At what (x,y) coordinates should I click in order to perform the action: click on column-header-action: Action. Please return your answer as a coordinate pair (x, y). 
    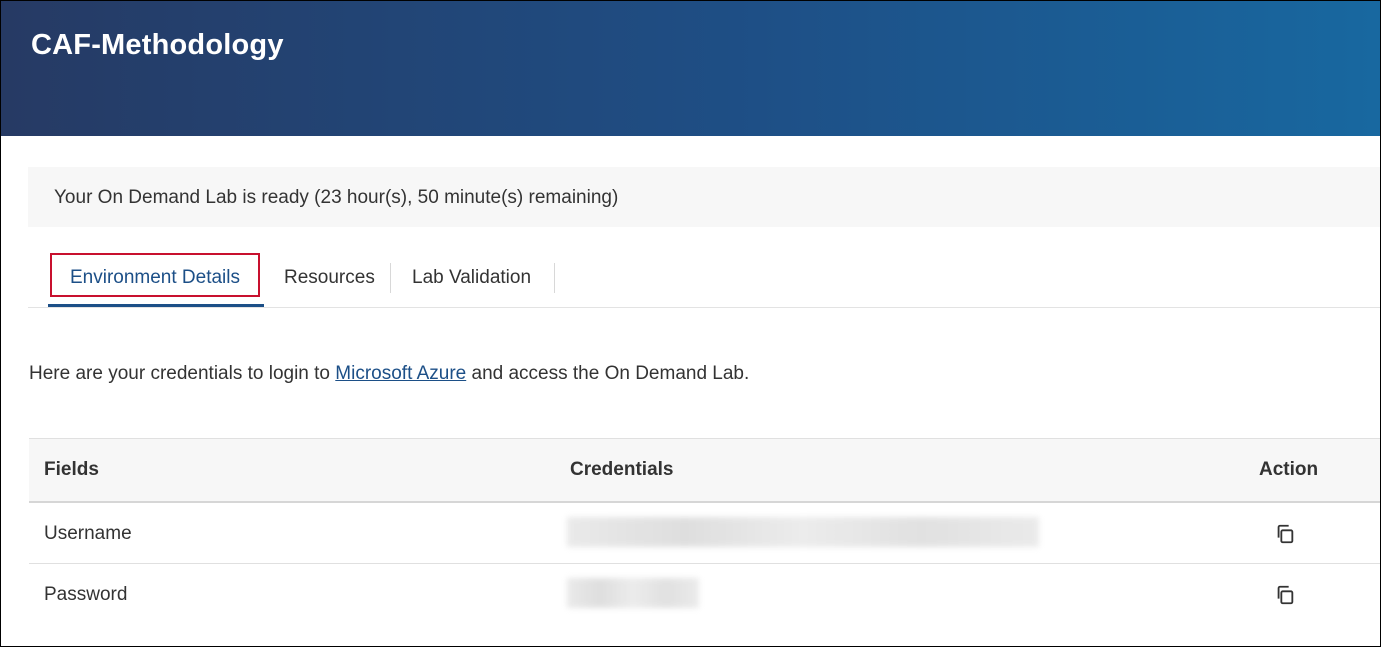
    Looking at the image, I should click on (1289, 469).